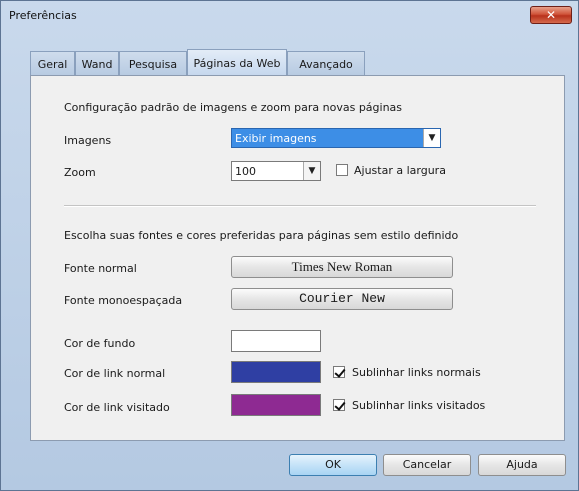  What do you see at coordinates (416, 372) in the screenshot?
I see `underline-links-label: Sublinhar links normais` at bounding box center [416, 372].